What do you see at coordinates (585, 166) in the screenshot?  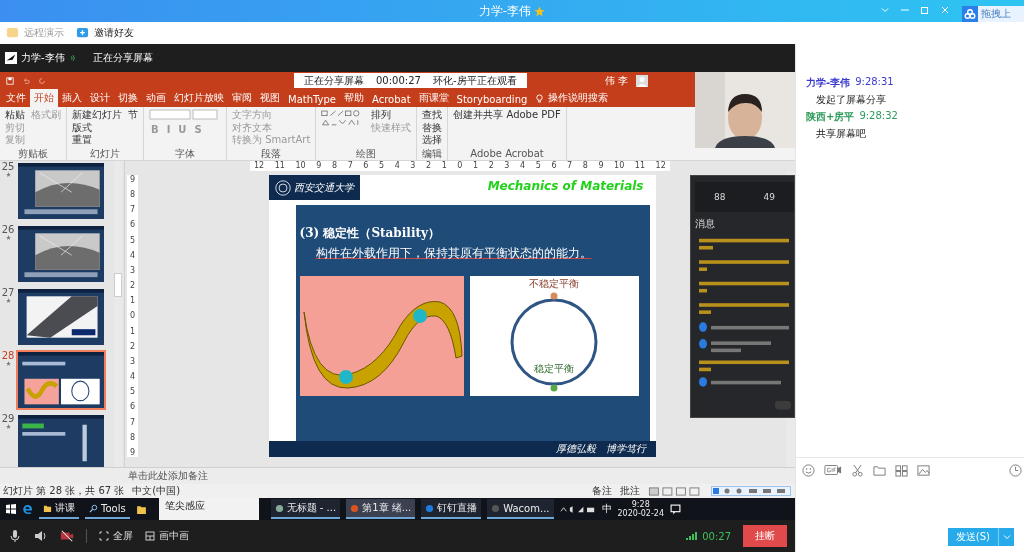 I see `ruler-number: 8` at bounding box center [585, 166].